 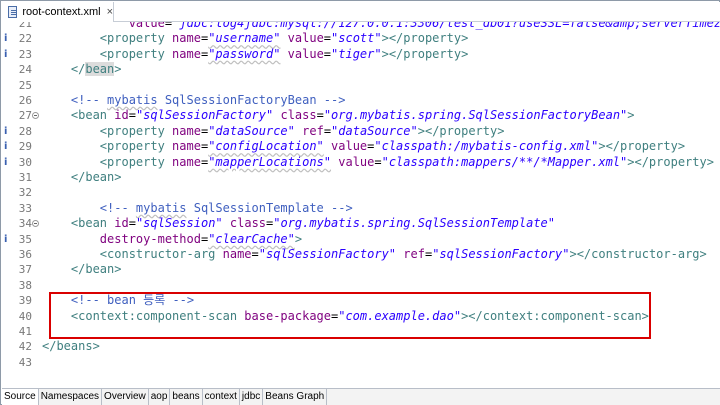 What do you see at coordinates (361, 208) in the screenshot?
I see `code-line: 33 <!-- mybatis SqlSessionTemplate -->` at bounding box center [361, 208].